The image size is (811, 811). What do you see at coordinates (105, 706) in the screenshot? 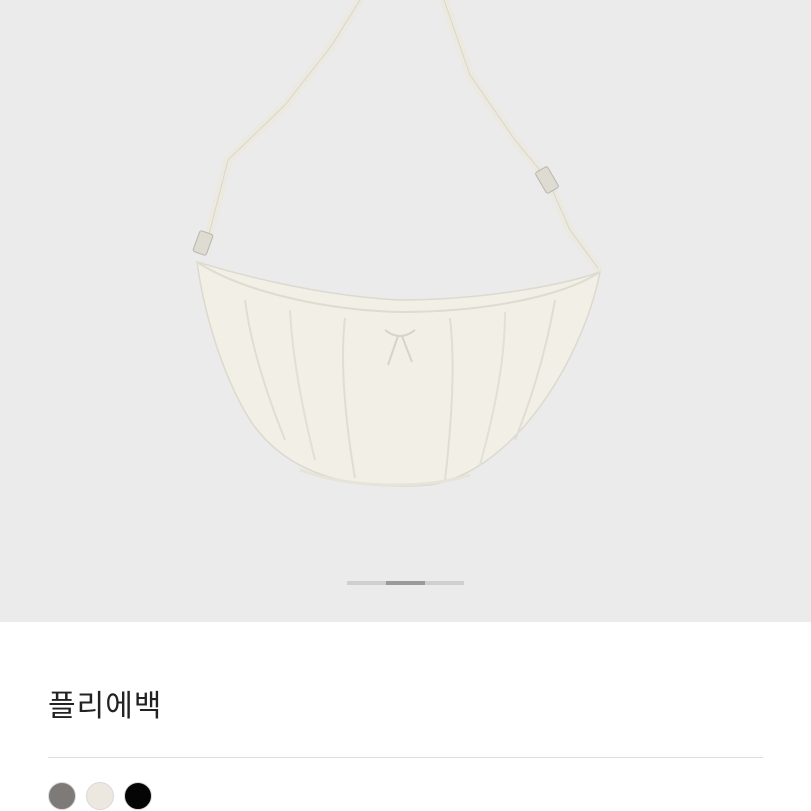
I see `product-title: 플리에백` at bounding box center [105, 706].